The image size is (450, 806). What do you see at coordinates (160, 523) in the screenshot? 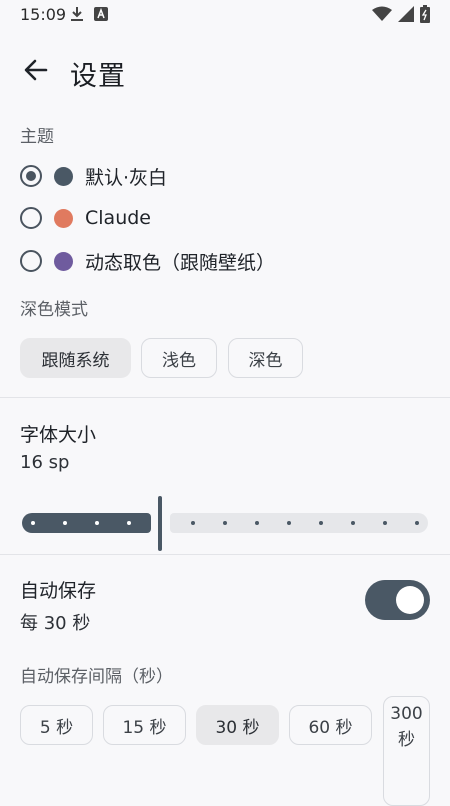
I see `slider-thumb` at bounding box center [160, 523].